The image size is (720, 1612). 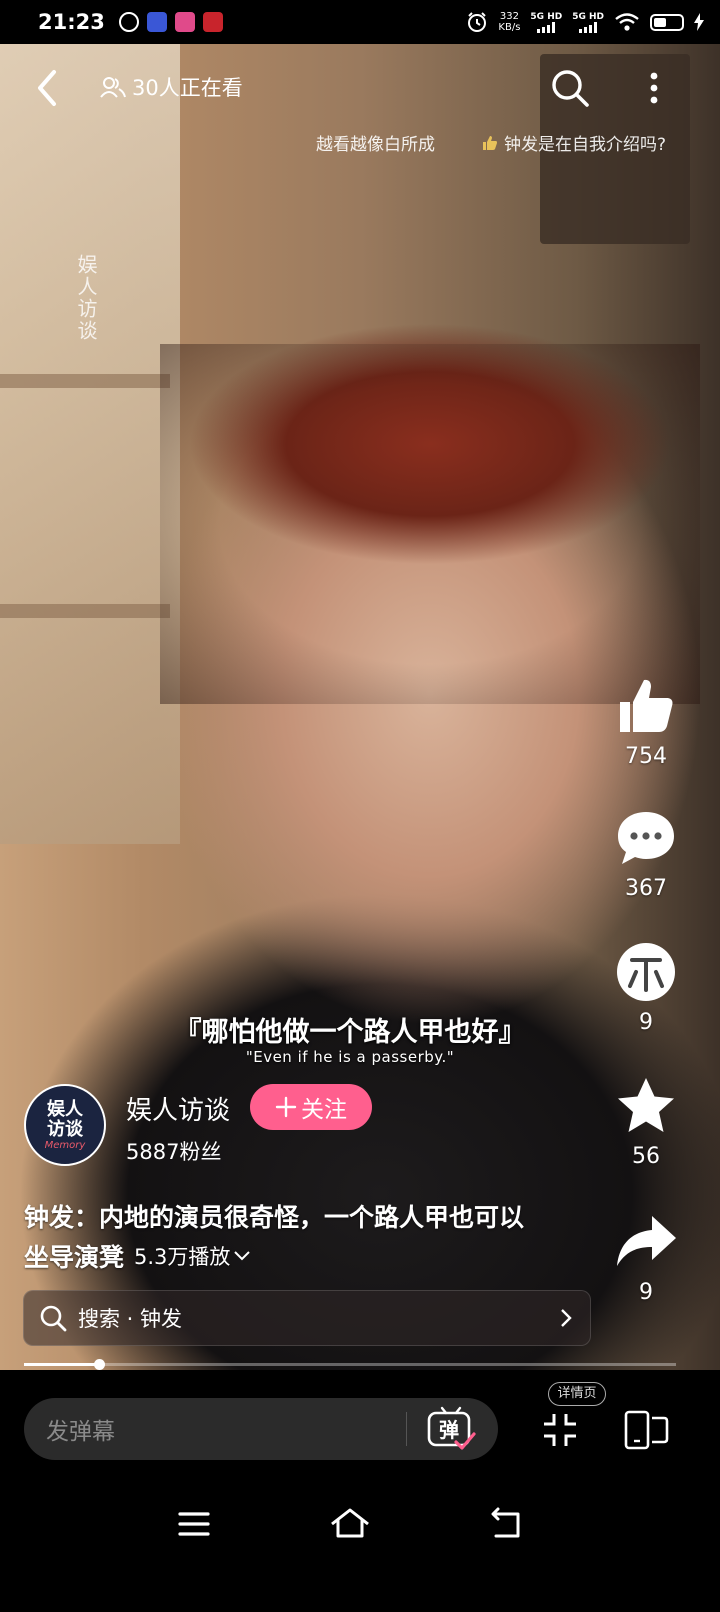 I want to click on tv-app-icon, so click(x=128, y=22).